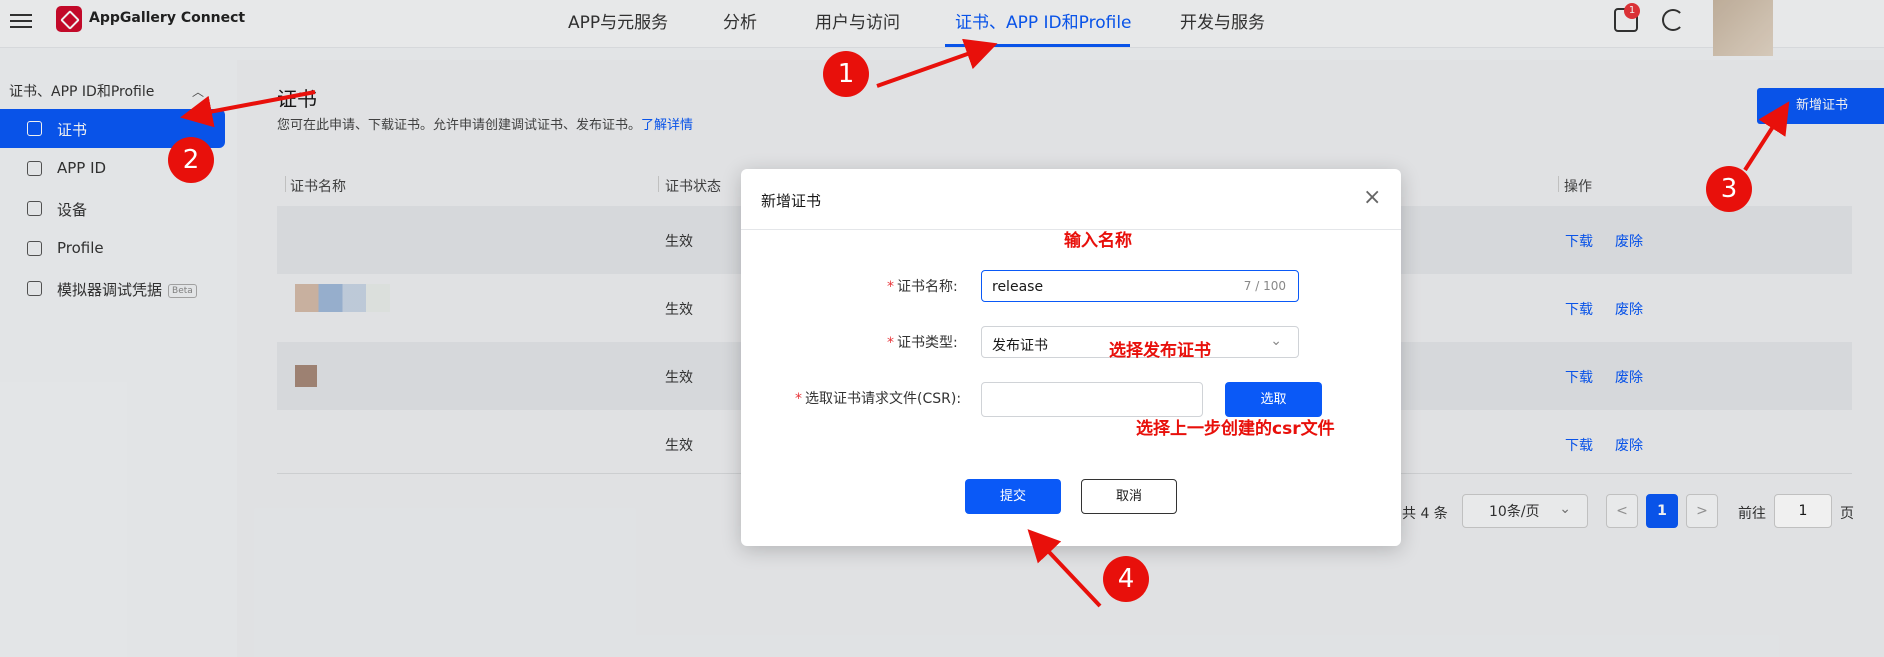  Describe the element at coordinates (1126, 579) in the screenshot. I see `step-number-4: 4` at that location.